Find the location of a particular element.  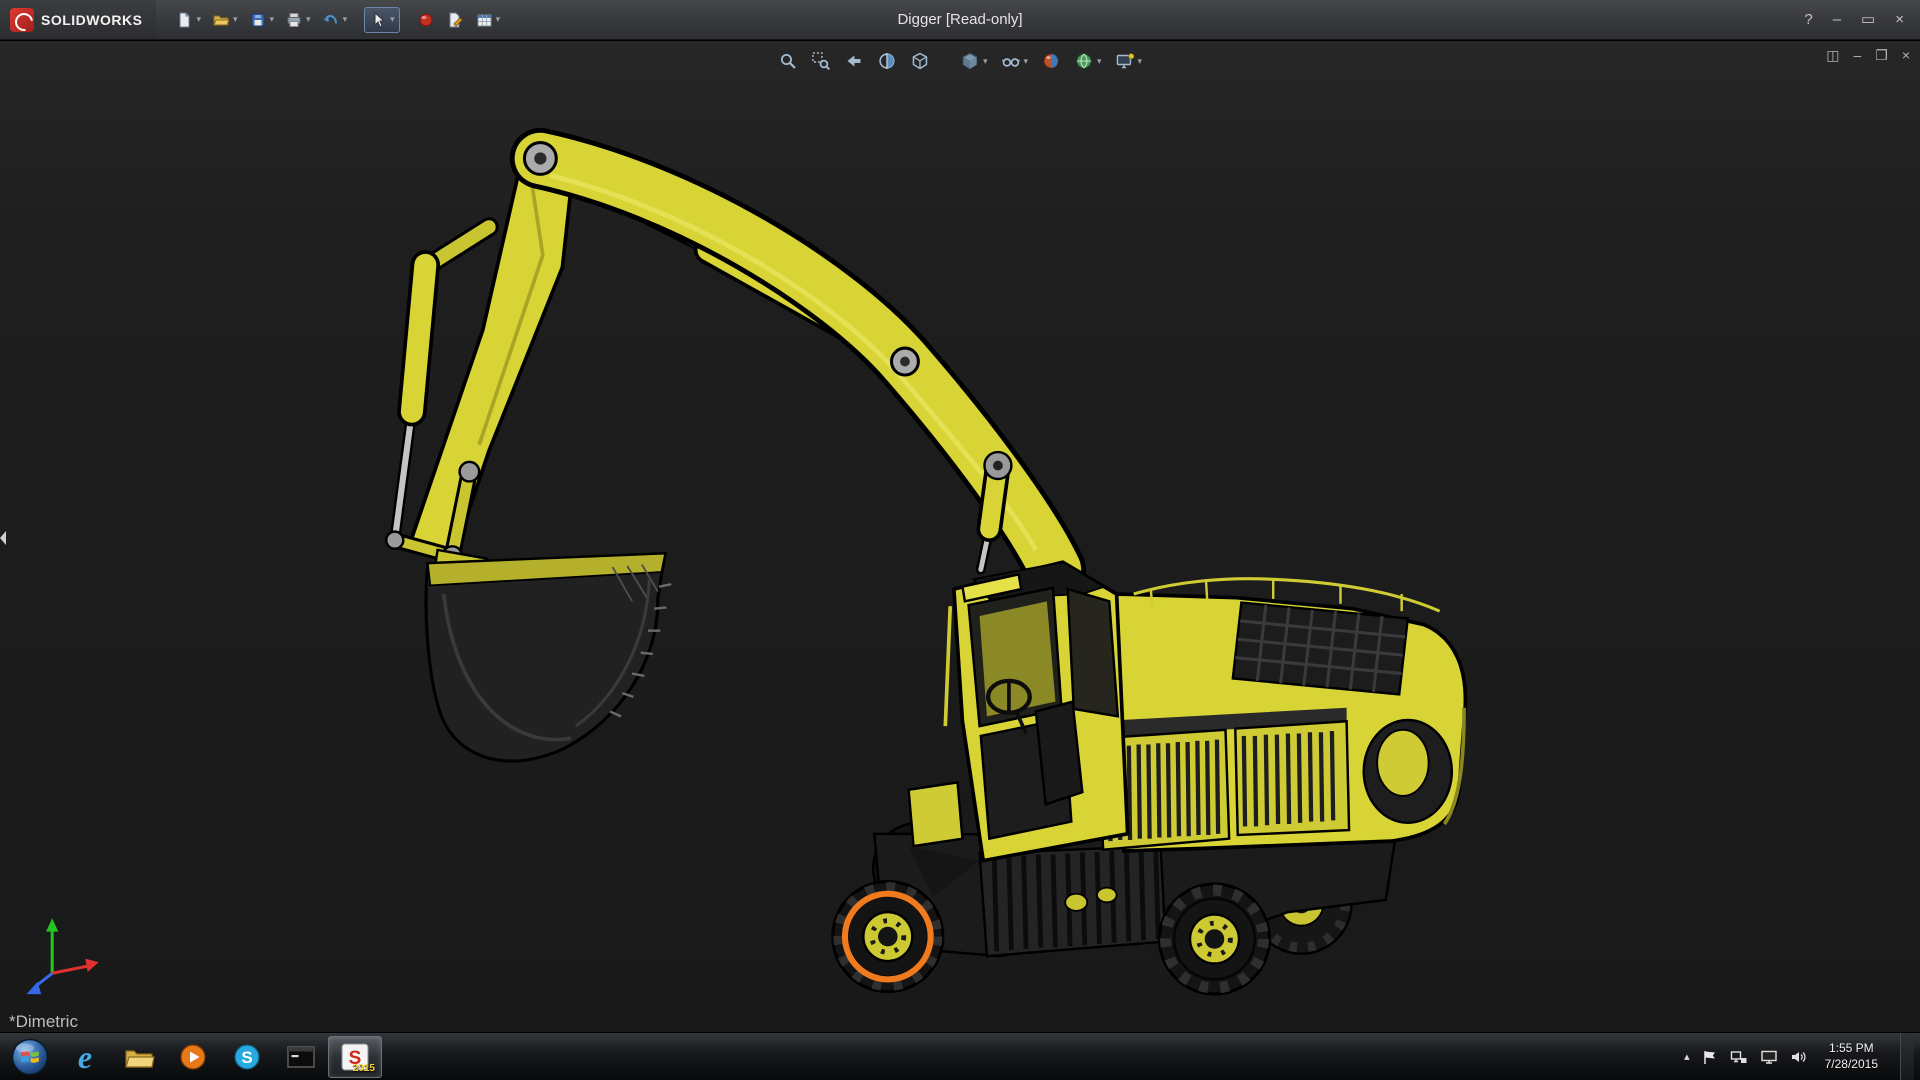

select-cursor-icon is located at coordinates (380, 19).